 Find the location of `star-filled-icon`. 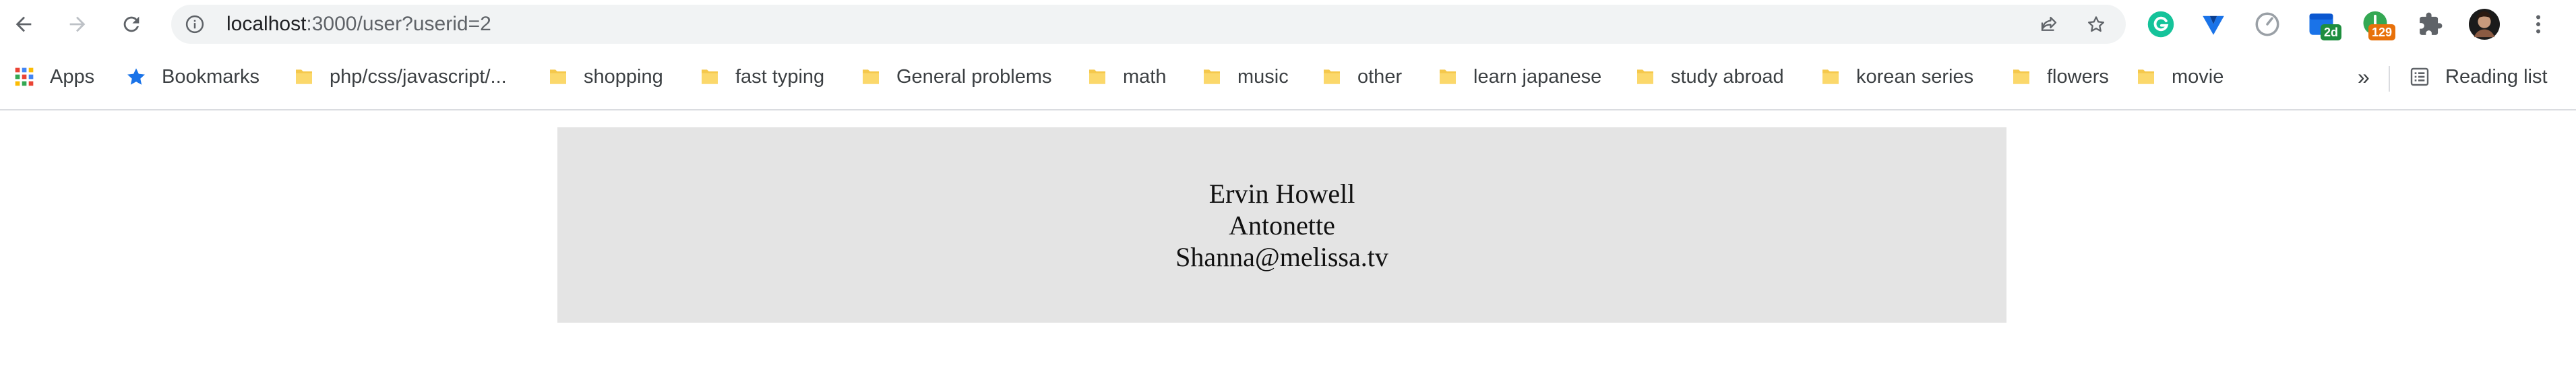

star-filled-icon is located at coordinates (136, 76).